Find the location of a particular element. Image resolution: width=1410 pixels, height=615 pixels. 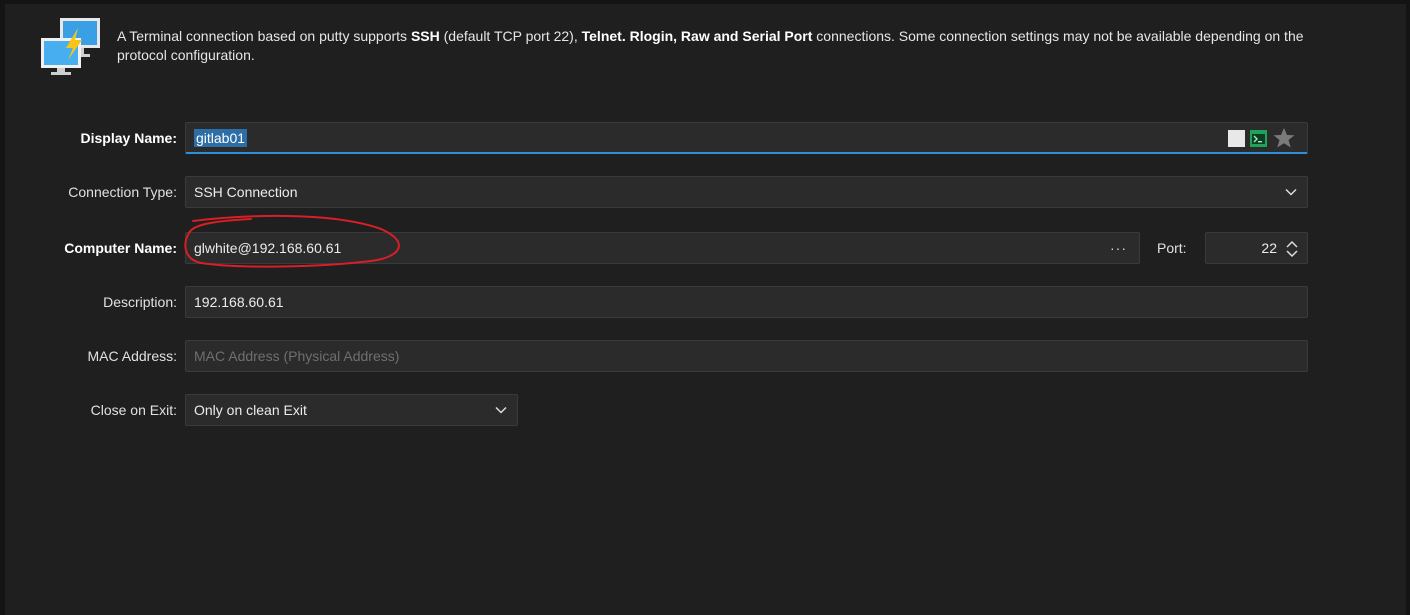

computer-name-label: Computer Name: is located at coordinates (120, 248).